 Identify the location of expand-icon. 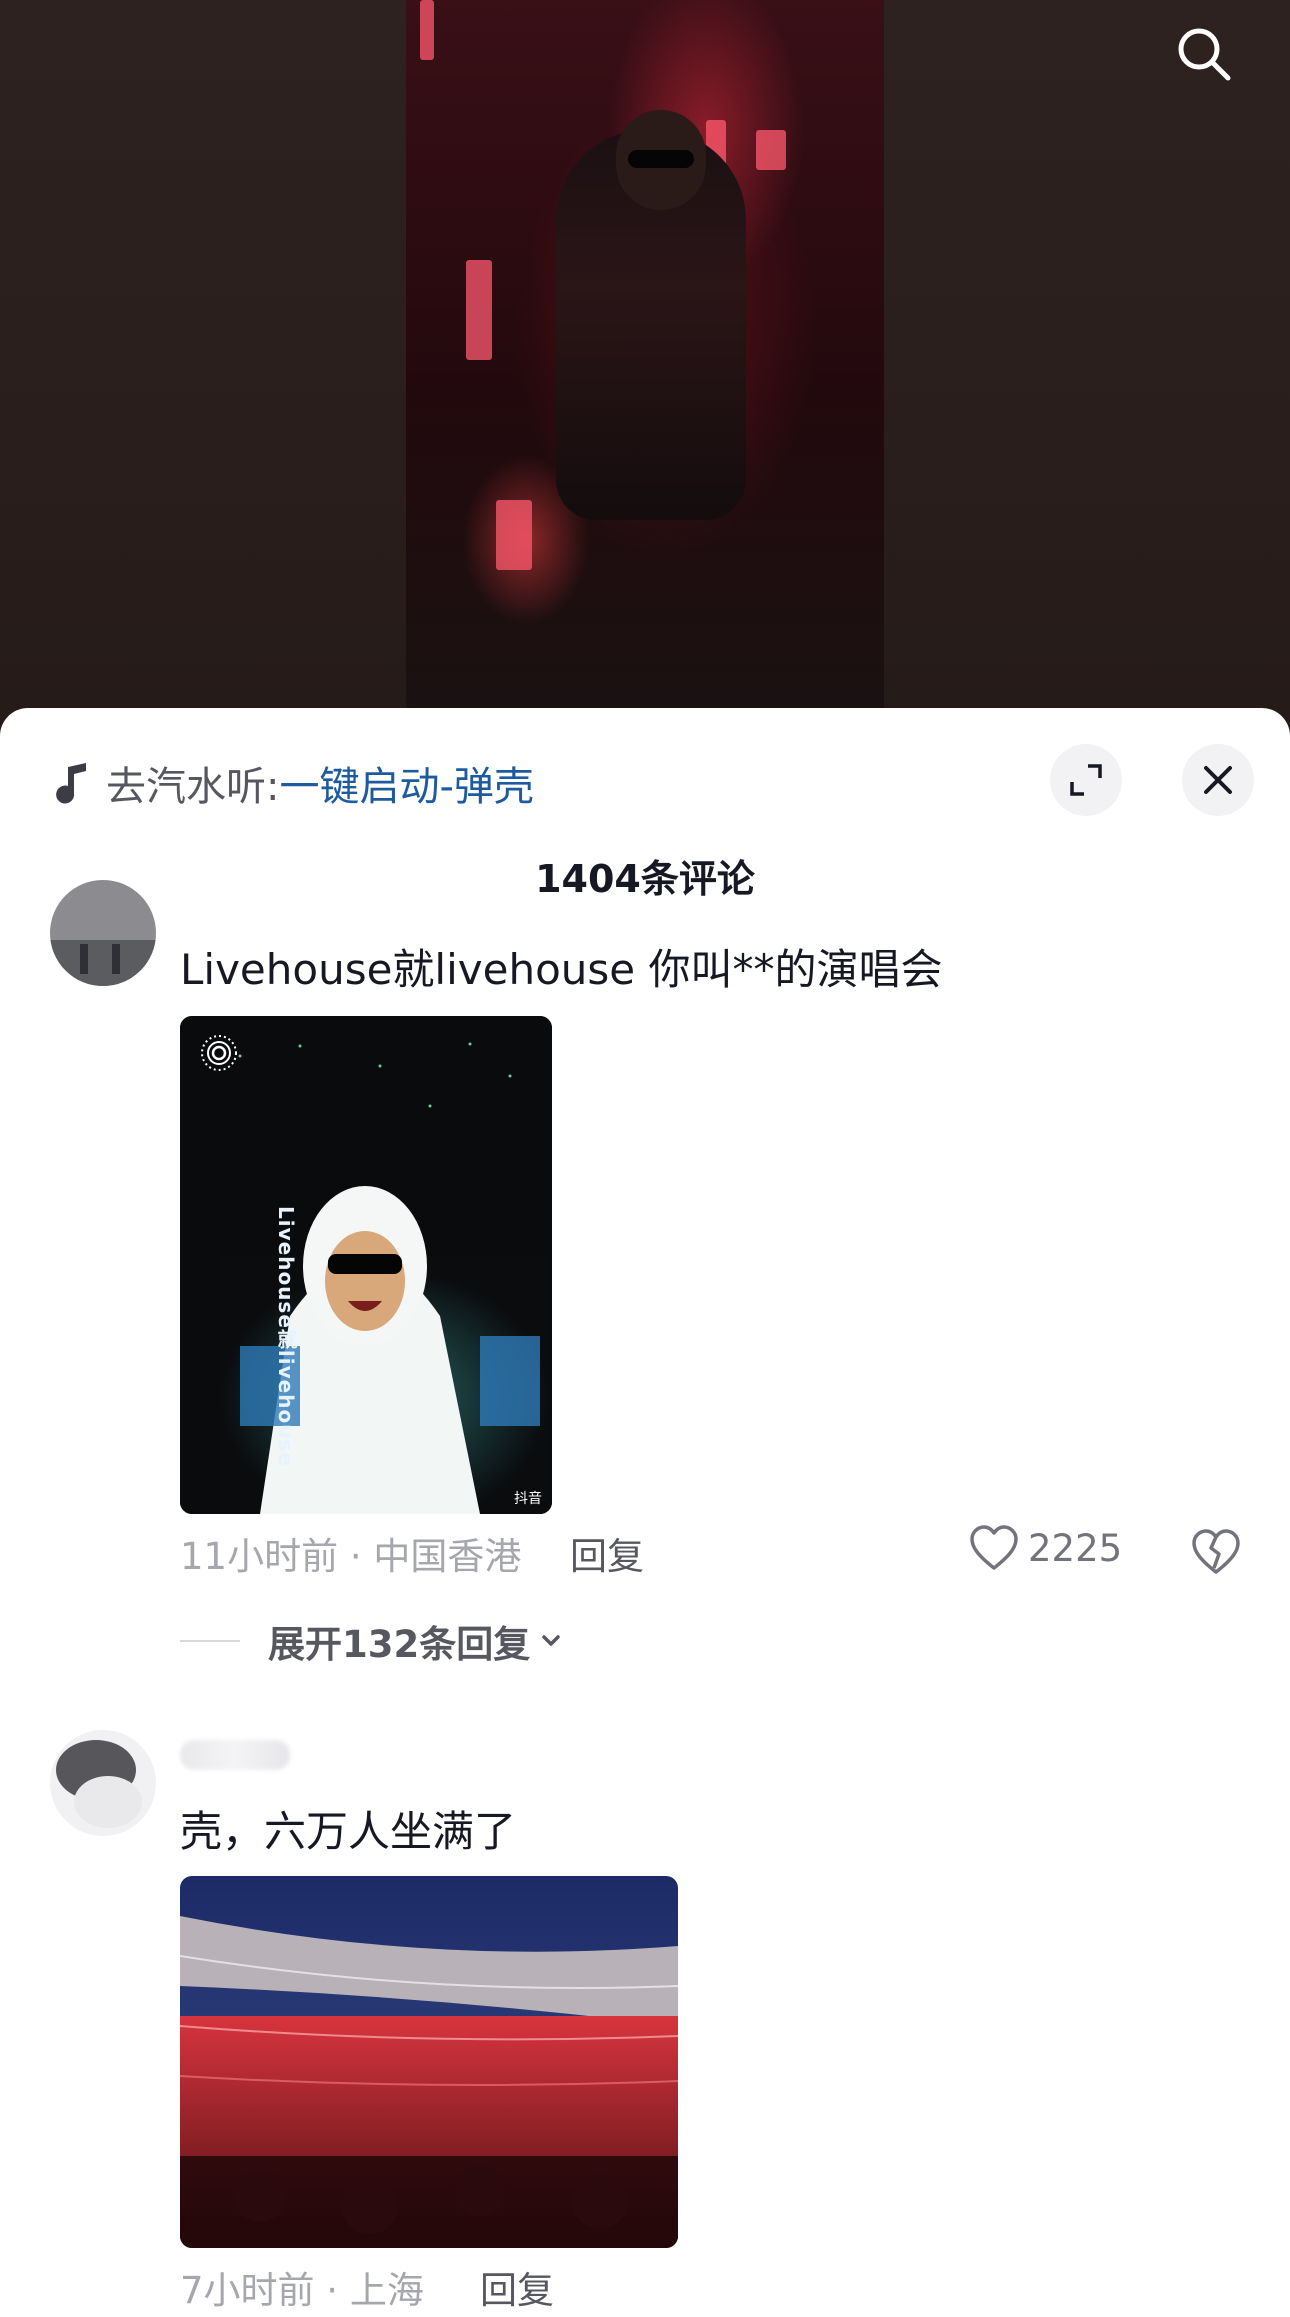
(1086, 780).